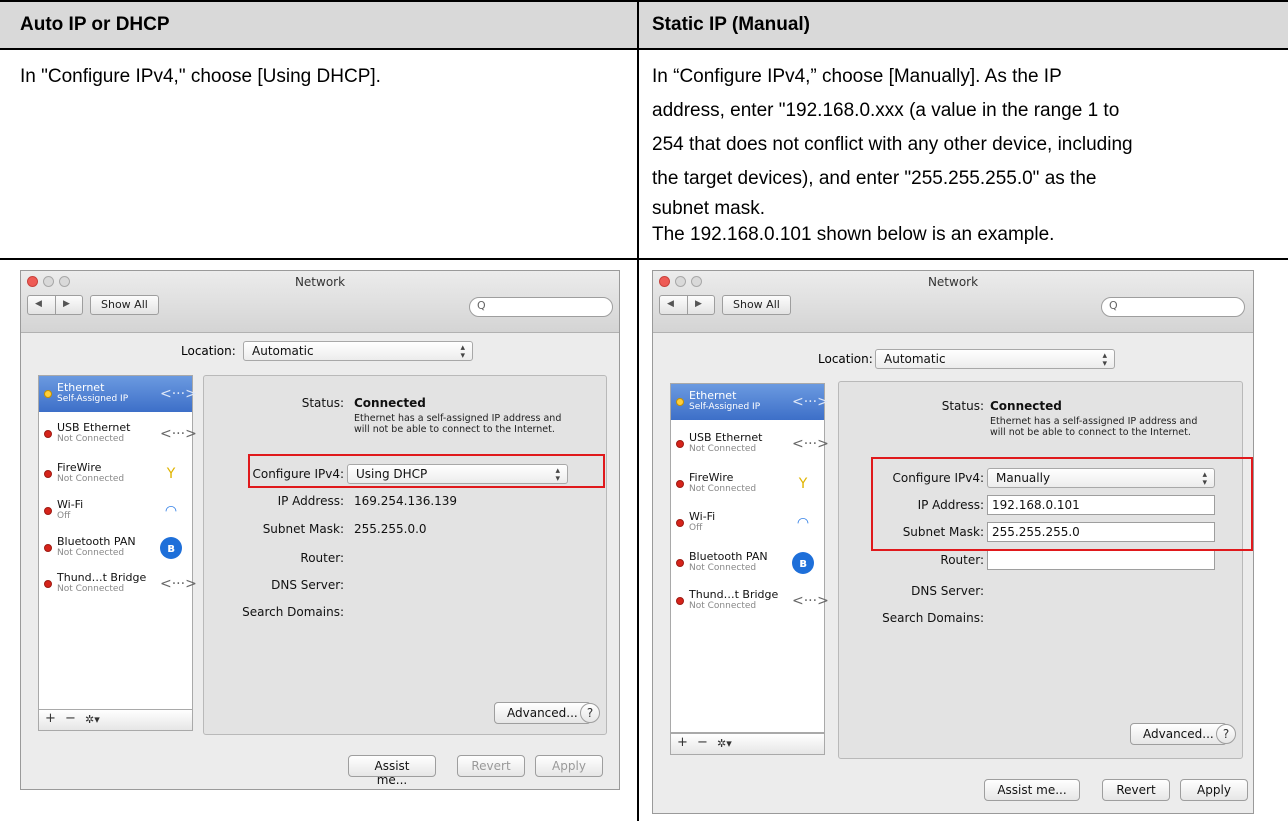  I want to click on ip-address-label: IP Address:, so click(310, 501).